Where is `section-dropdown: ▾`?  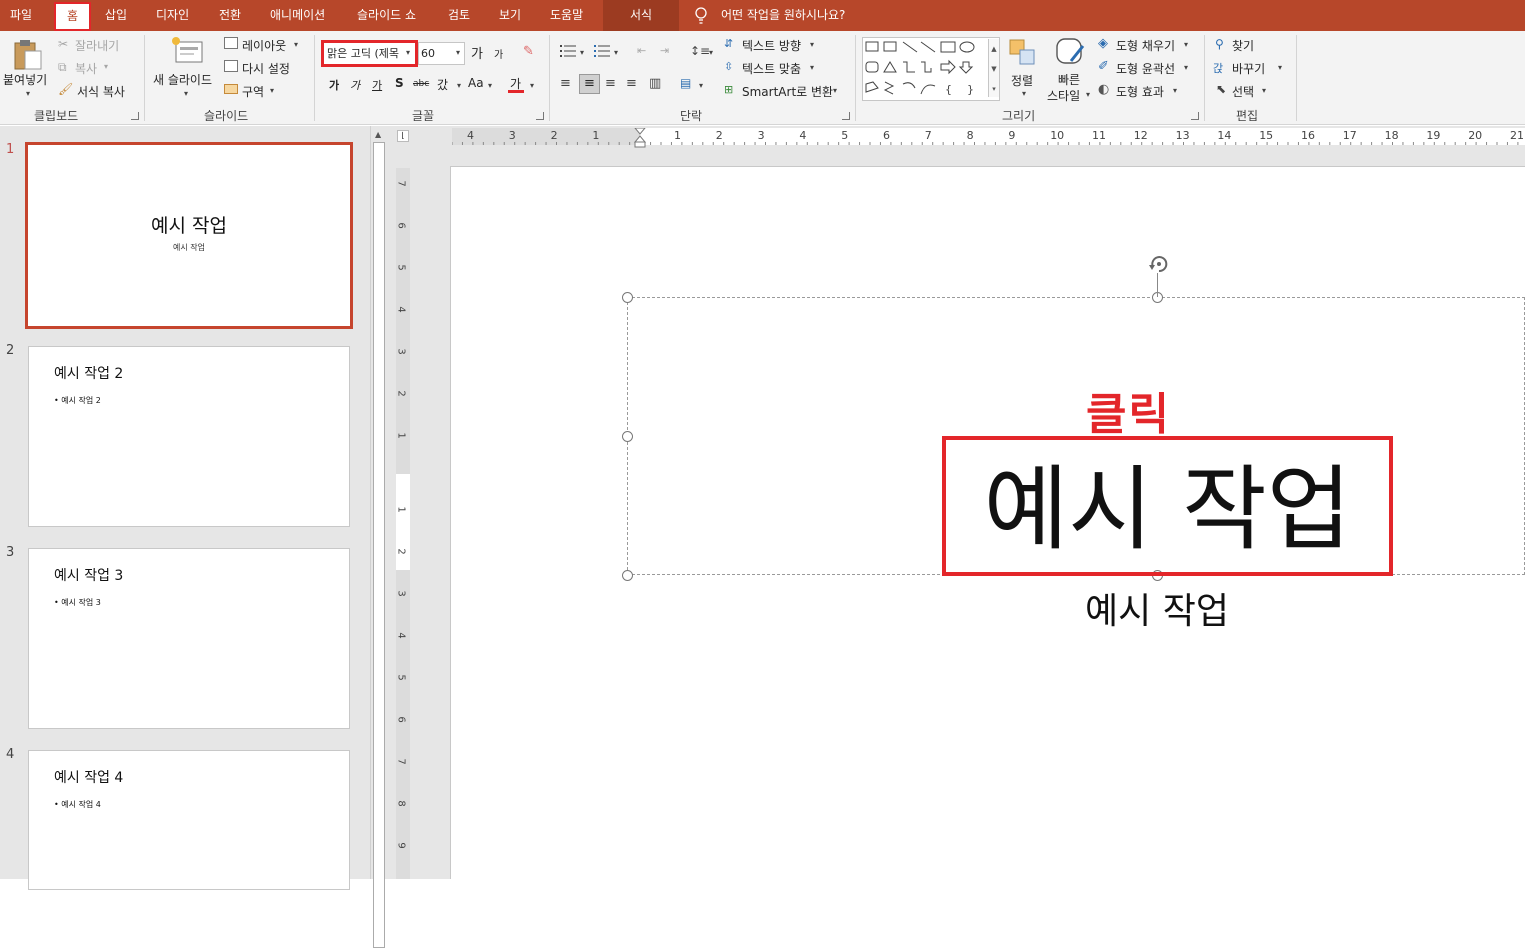
section-dropdown: ▾ is located at coordinates (272, 90).